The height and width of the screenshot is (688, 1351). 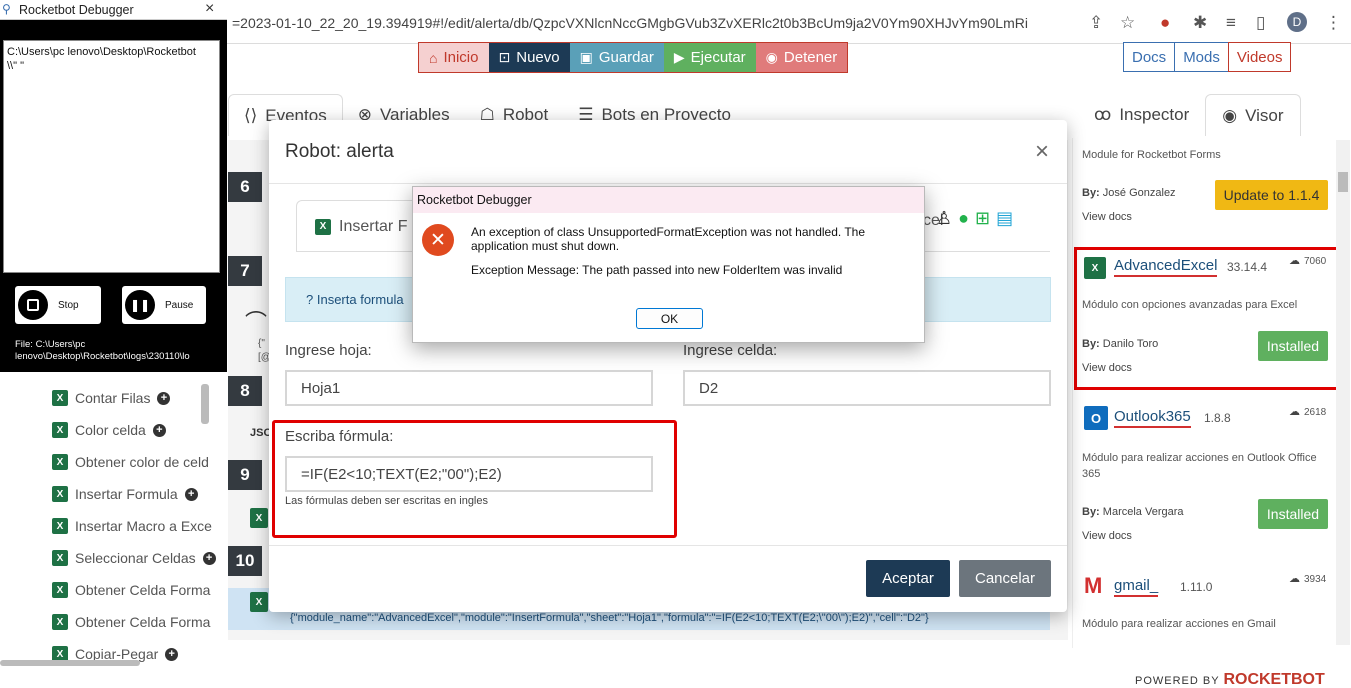 I want to click on module-name: gmail_, so click(x=1136, y=587).